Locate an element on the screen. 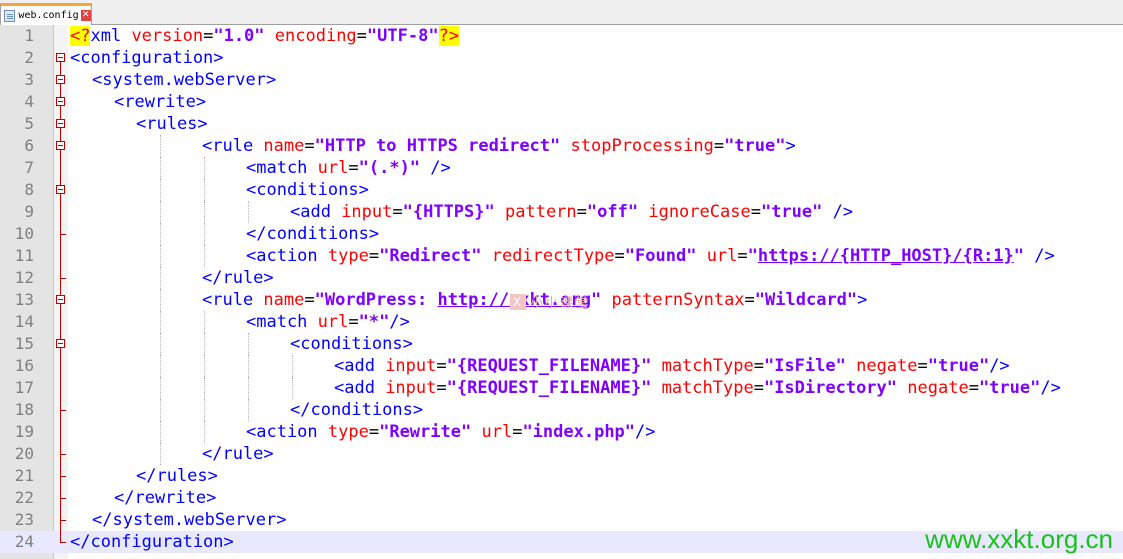 Image resolution: width=1123 pixels, height=559 pixels. code-line: 20 </rule> is located at coordinates (561, 454).